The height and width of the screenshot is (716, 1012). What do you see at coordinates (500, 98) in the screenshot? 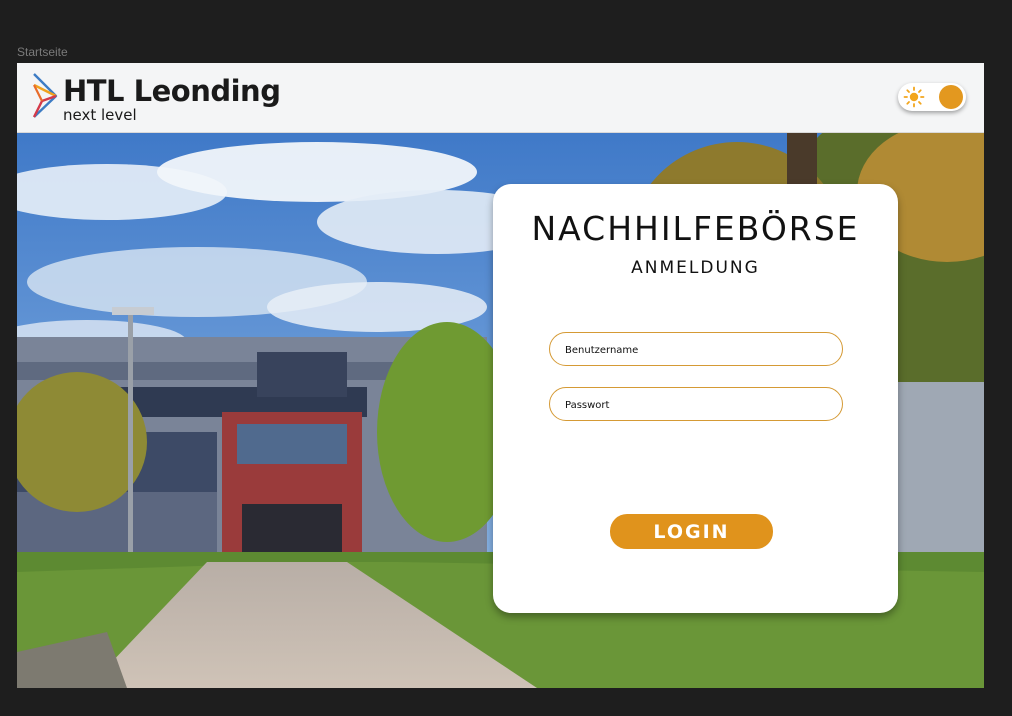
I see `header-bar: HTL Leonding next level` at bounding box center [500, 98].